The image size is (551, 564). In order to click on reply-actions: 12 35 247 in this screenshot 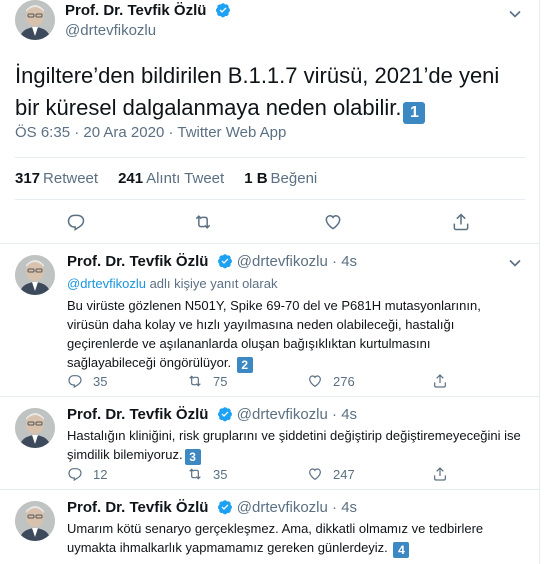, I will do `click(277, 475)`.